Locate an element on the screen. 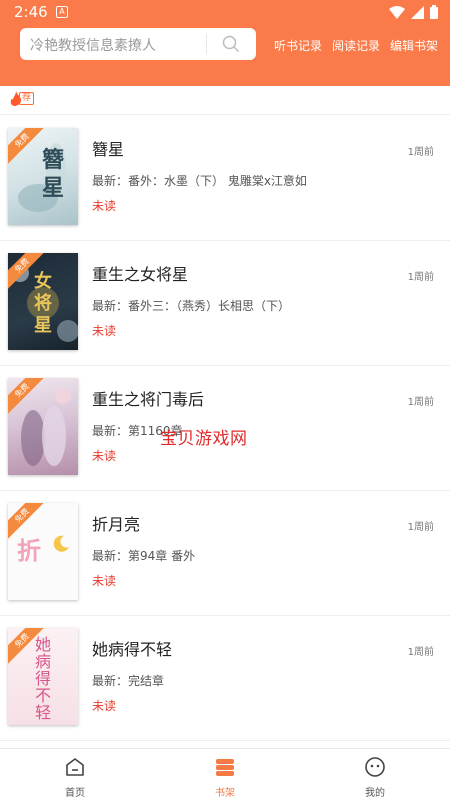  signal-icon is located at coordinates (417, 12).